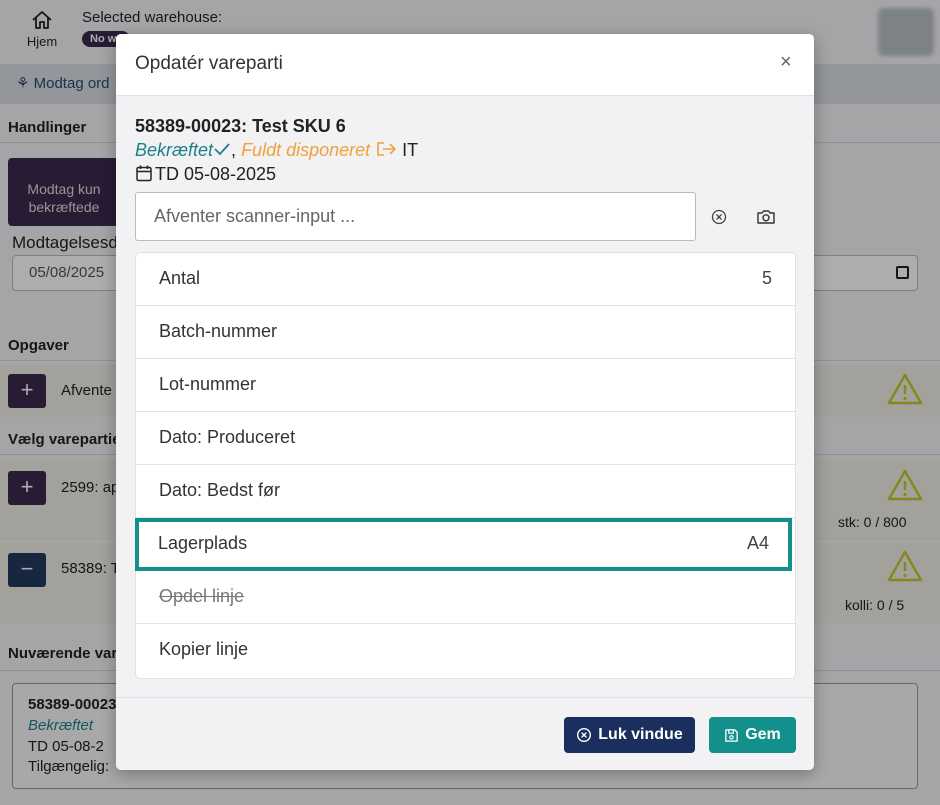  I want to click on camera-icon, so click(766, 217).